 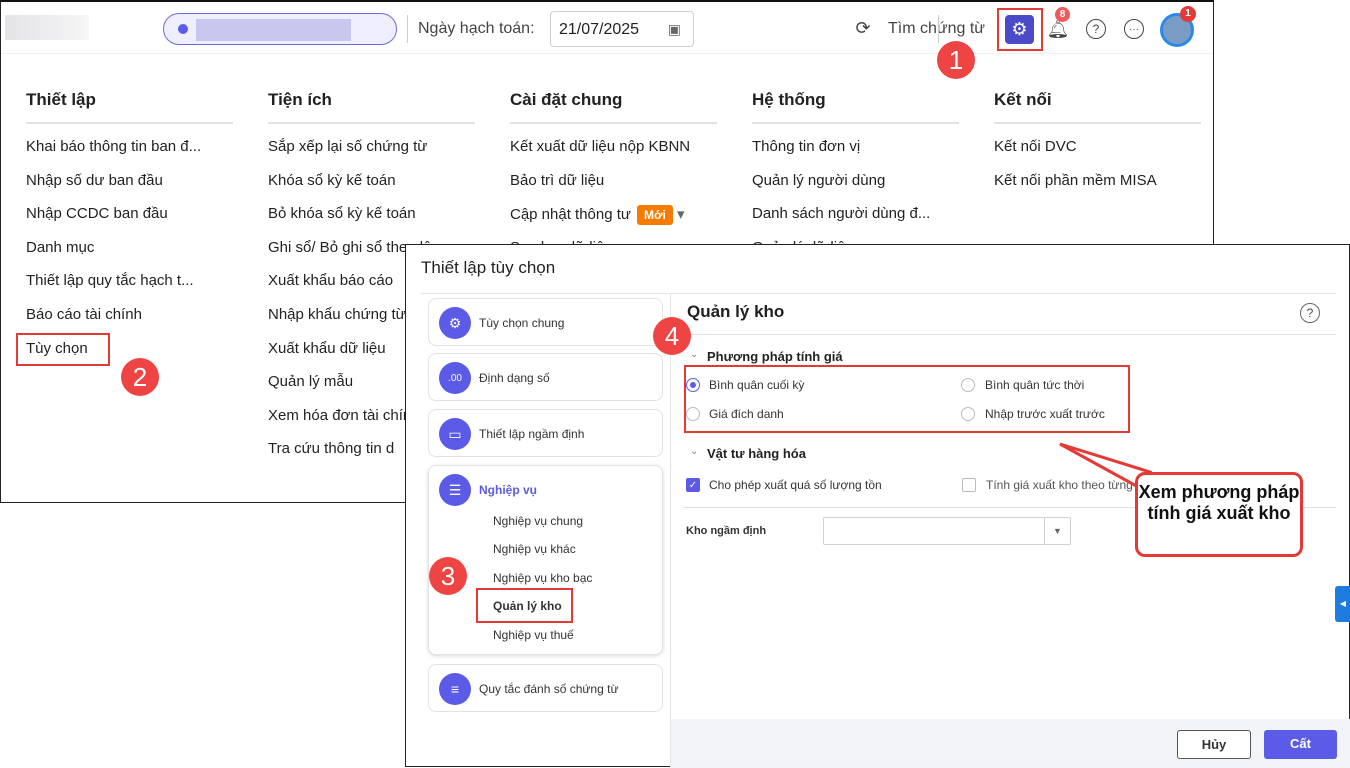 What do you see at coordinates (1219, 514) in the screenshot?
I see `callout-box: Xem phương pháp tính giá xuất kho` at bounding box center [1219, 514].